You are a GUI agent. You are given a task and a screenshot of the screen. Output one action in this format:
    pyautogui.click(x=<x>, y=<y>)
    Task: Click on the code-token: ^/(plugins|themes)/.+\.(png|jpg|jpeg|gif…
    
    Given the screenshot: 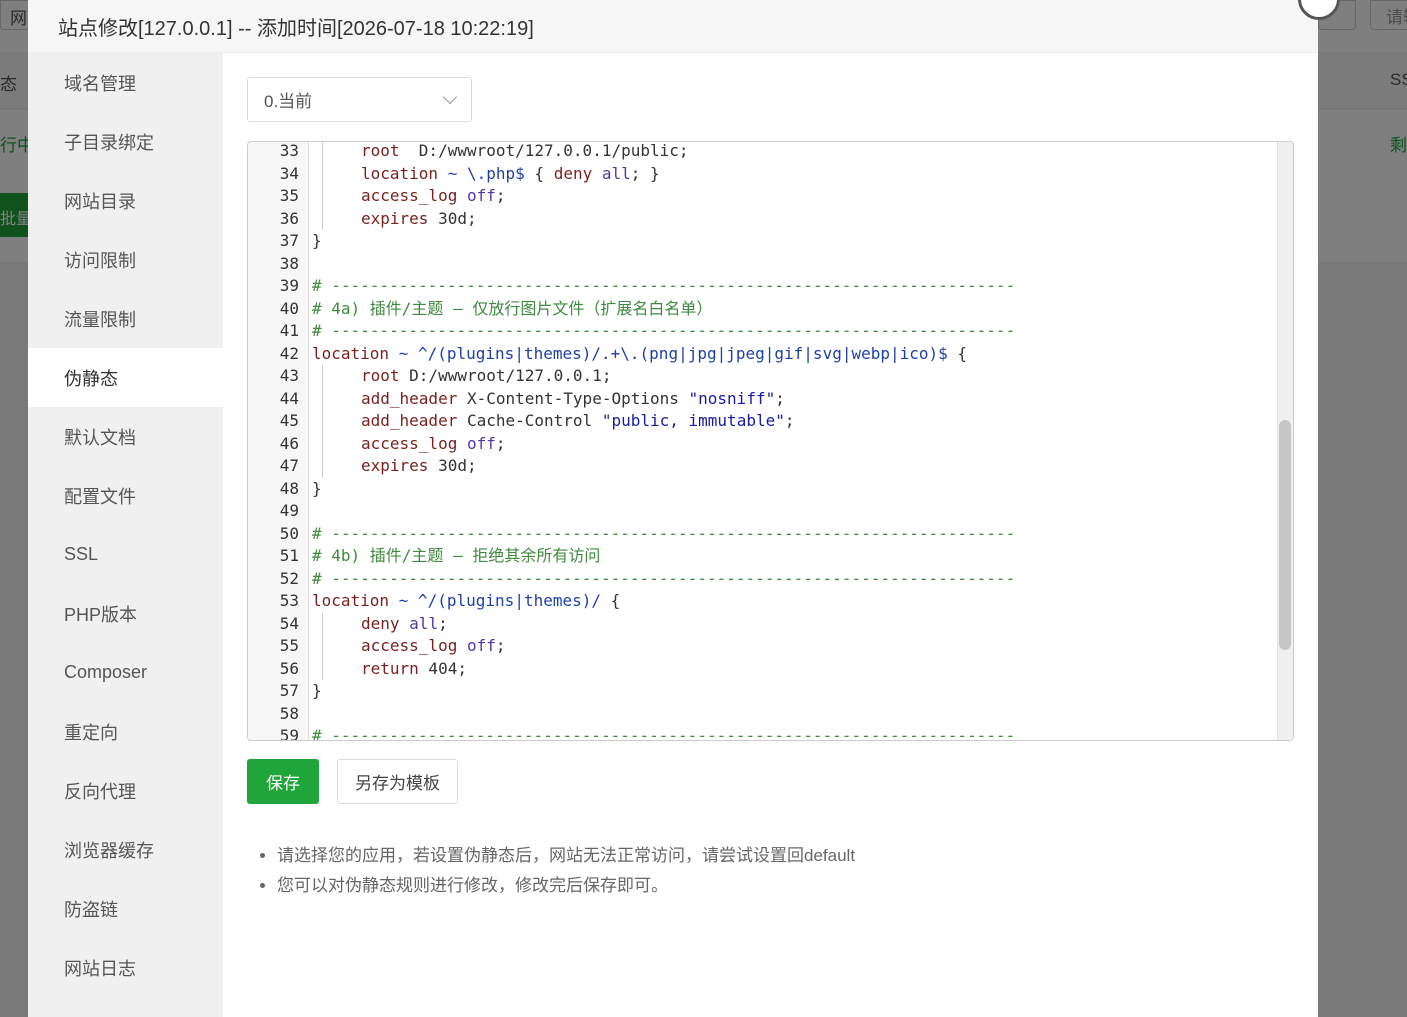 What is the action you would take?
    pyautogui.click(x=682, y=353)
    